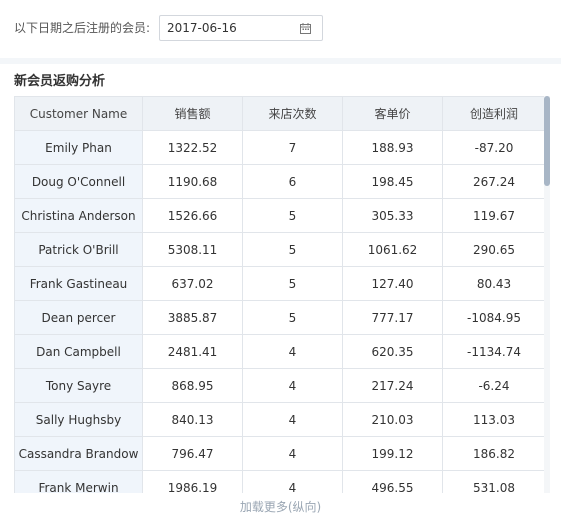 Image resolution: width=561 pixels, height=521 pixels. What do you see at coordinates (60, 81) in the screenshot?
I see `panel-title: 新会员返购分析` at bounding box center [60, 81].